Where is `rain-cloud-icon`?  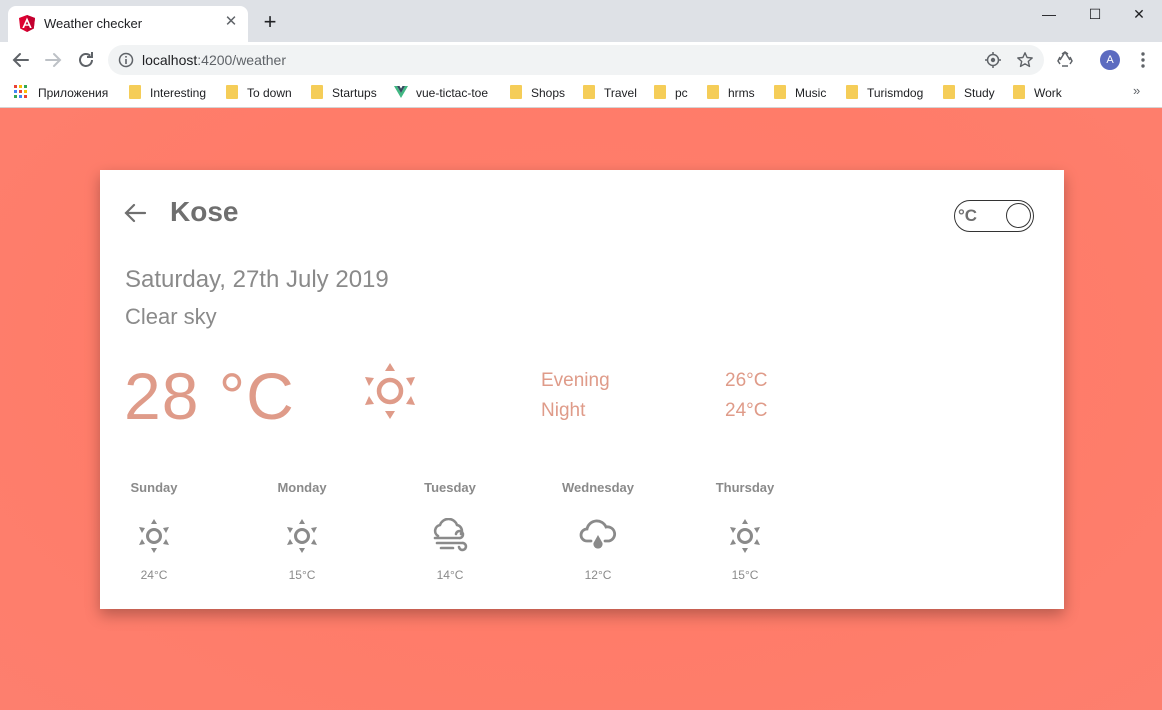 rain-cloud-icon is located at coordinates (598, 534).